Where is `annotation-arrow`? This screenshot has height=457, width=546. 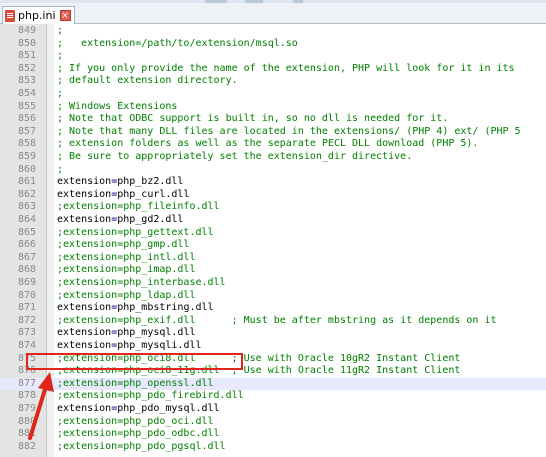 annotation-arrow is located at coordinates (41, 406).